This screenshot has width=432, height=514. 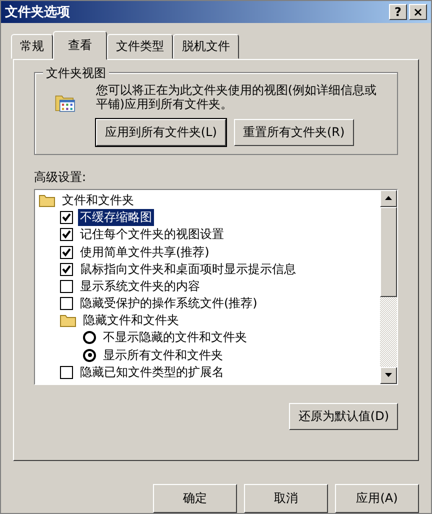 I want to click on list-item: 不缓存缩略图, so click(x=116, y=217).